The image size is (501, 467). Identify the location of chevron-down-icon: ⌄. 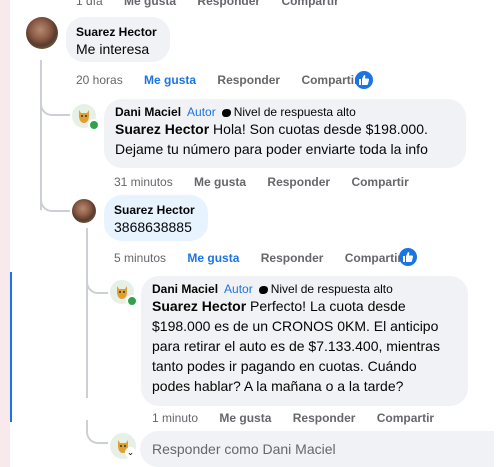
(130, 452).